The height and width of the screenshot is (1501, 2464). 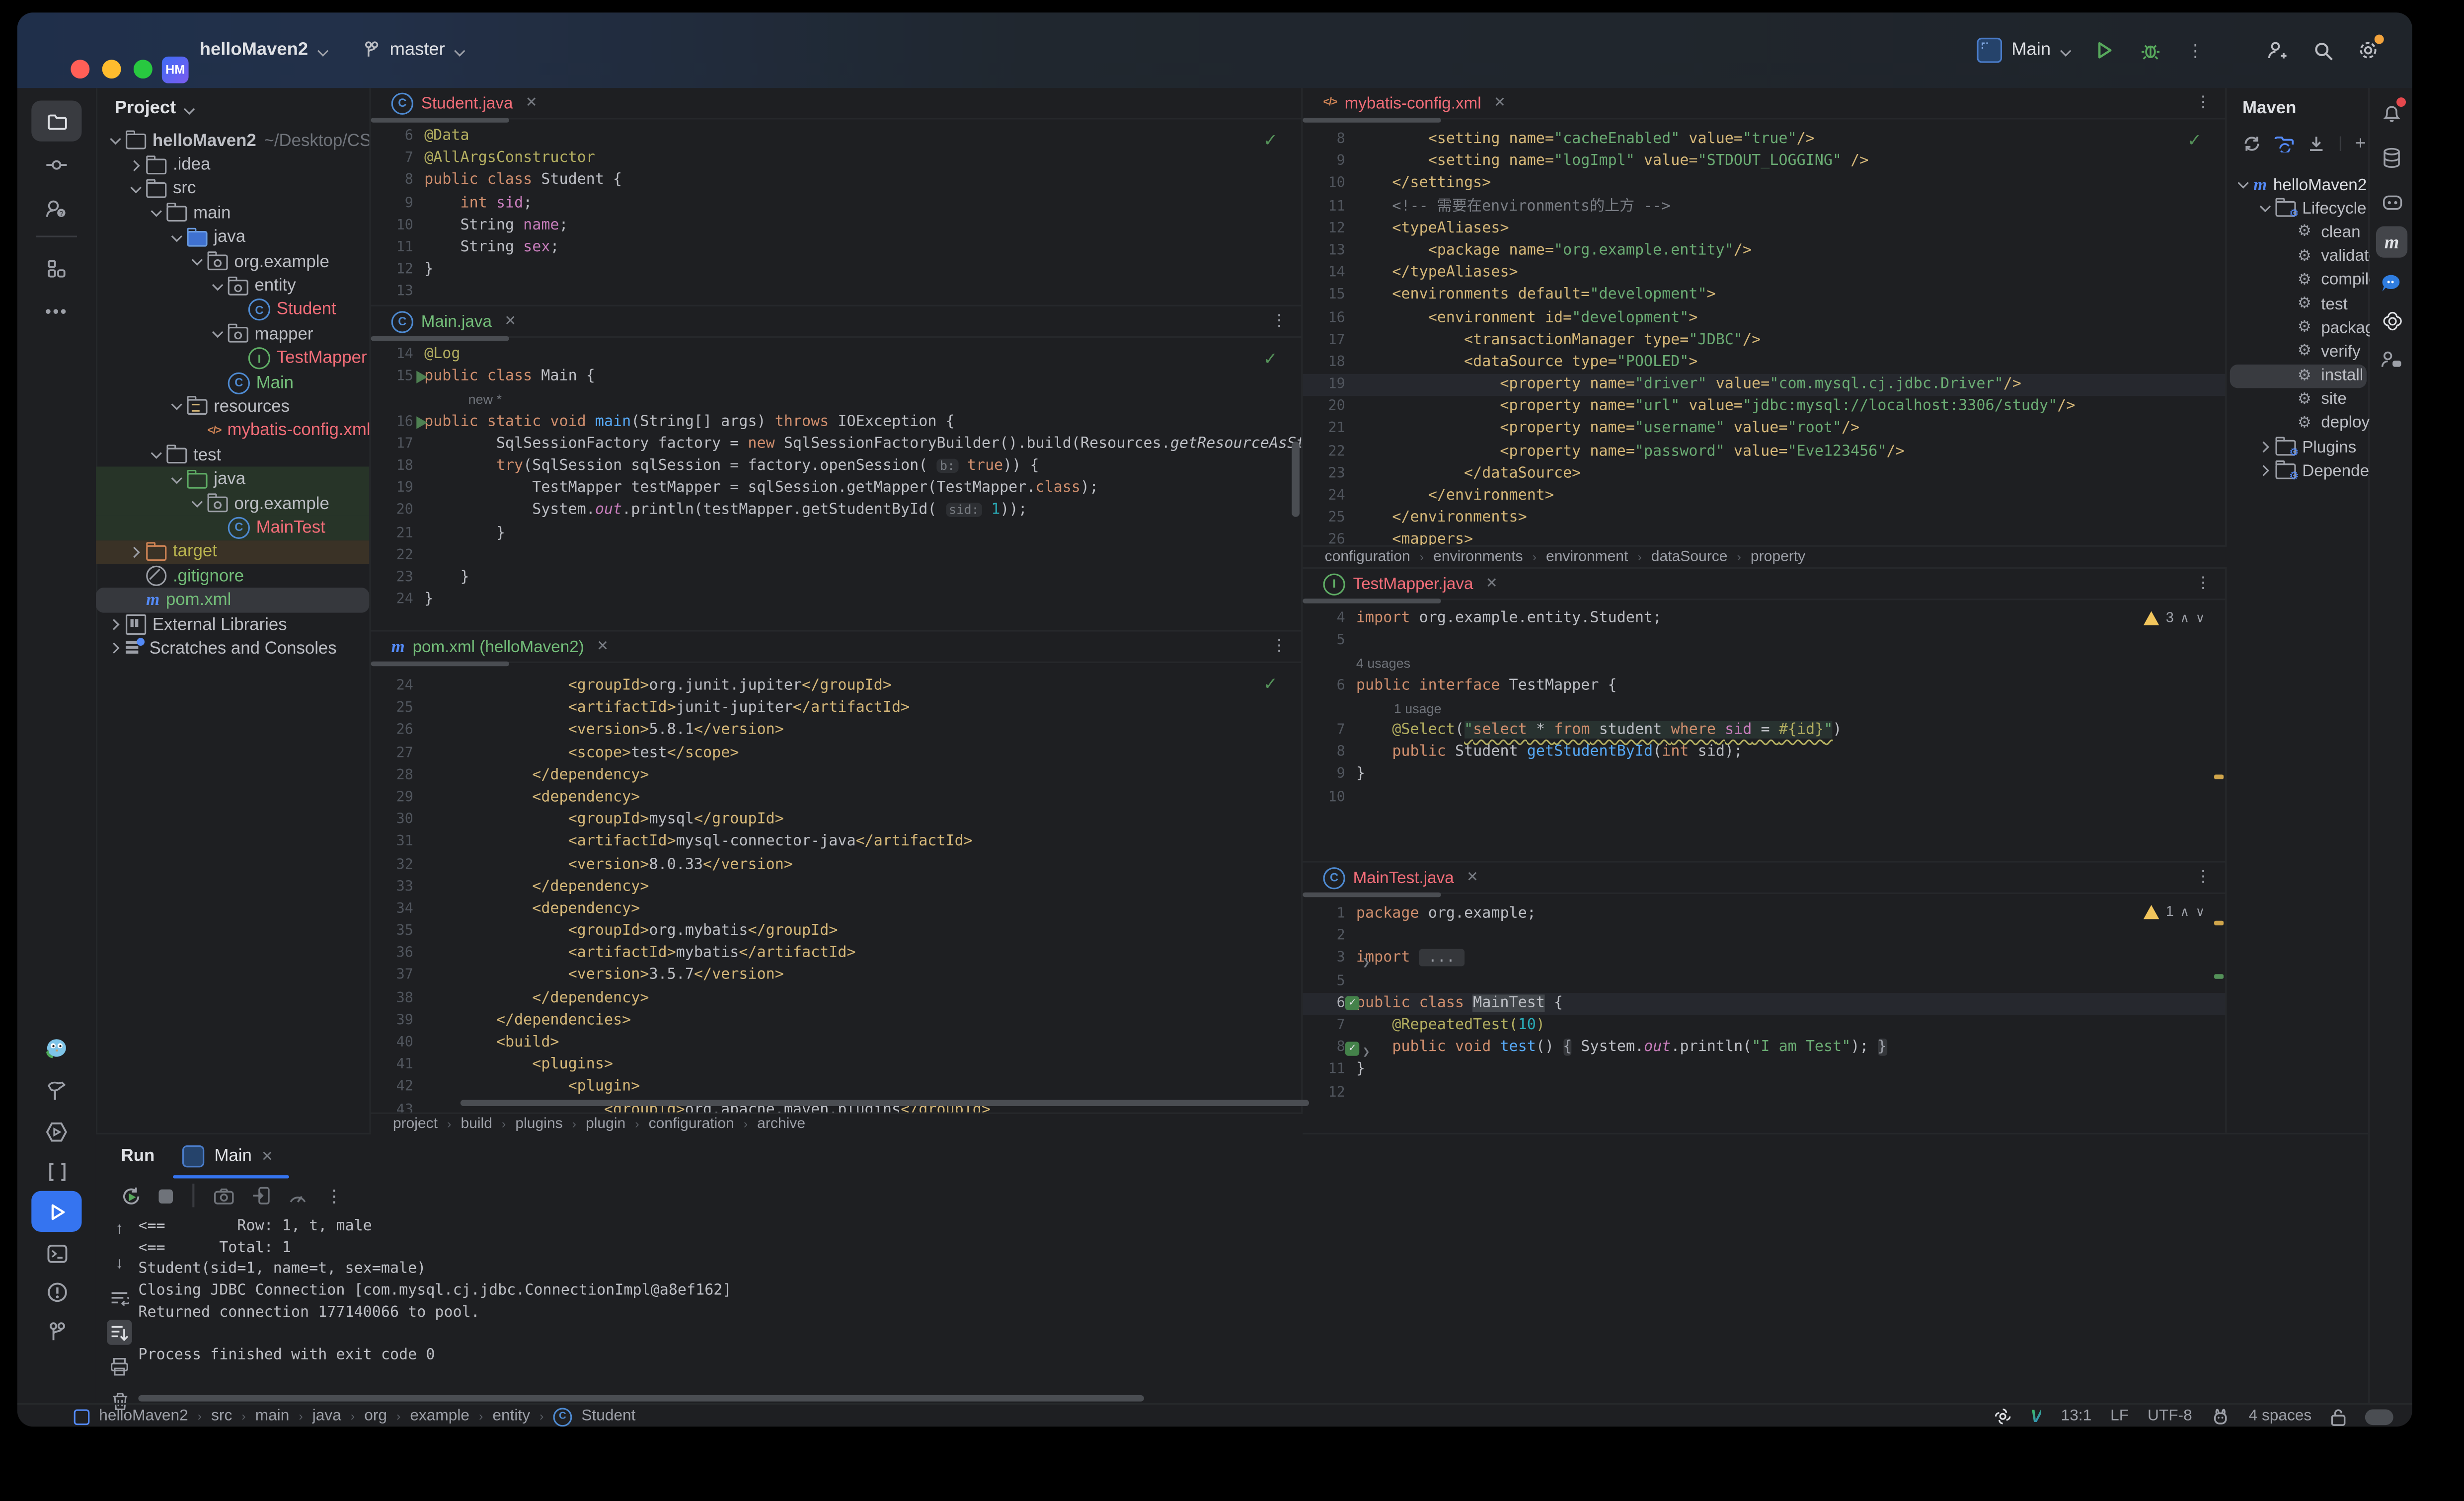 I want to click on indent-indicator: 4 spaces, so click(x=2280, y=1416).